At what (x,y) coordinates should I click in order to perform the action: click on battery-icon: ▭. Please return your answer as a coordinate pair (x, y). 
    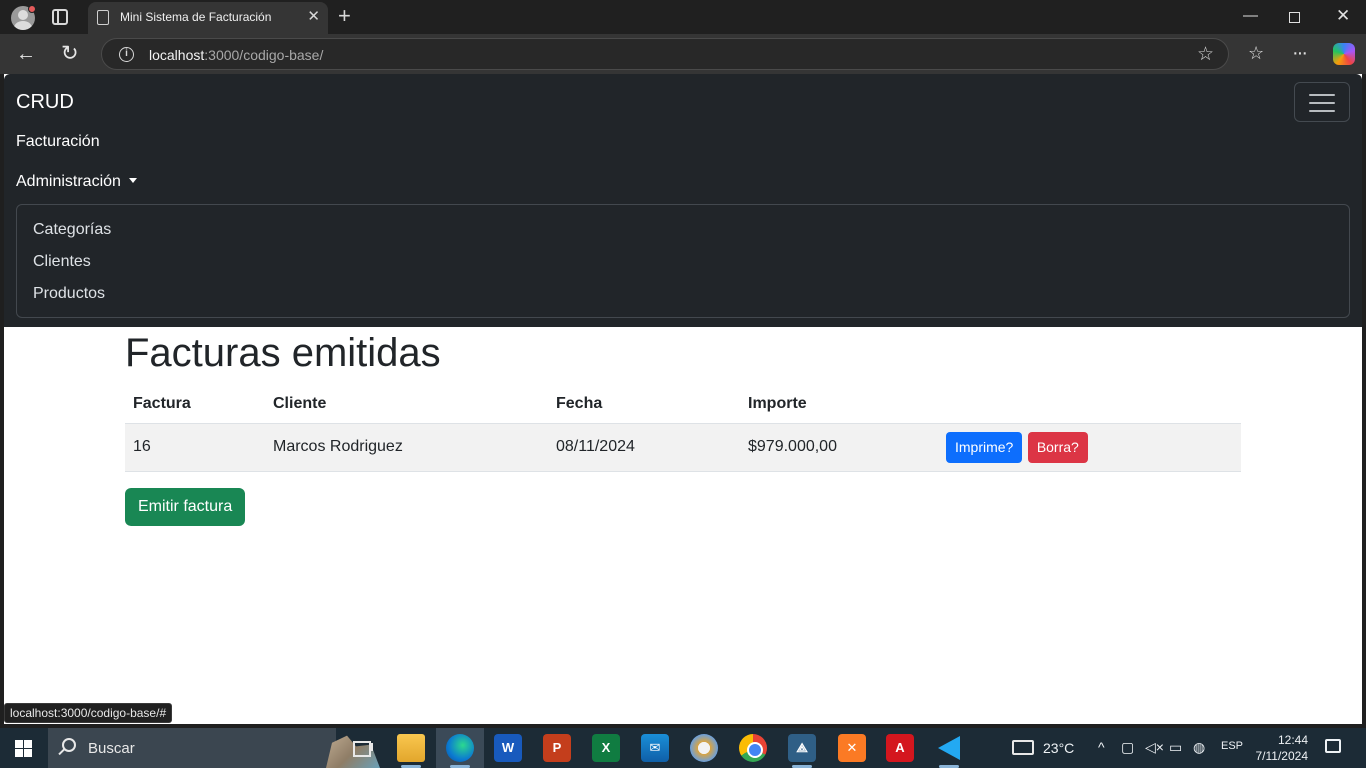
    Looking at the image, I should click on (1175, 753).